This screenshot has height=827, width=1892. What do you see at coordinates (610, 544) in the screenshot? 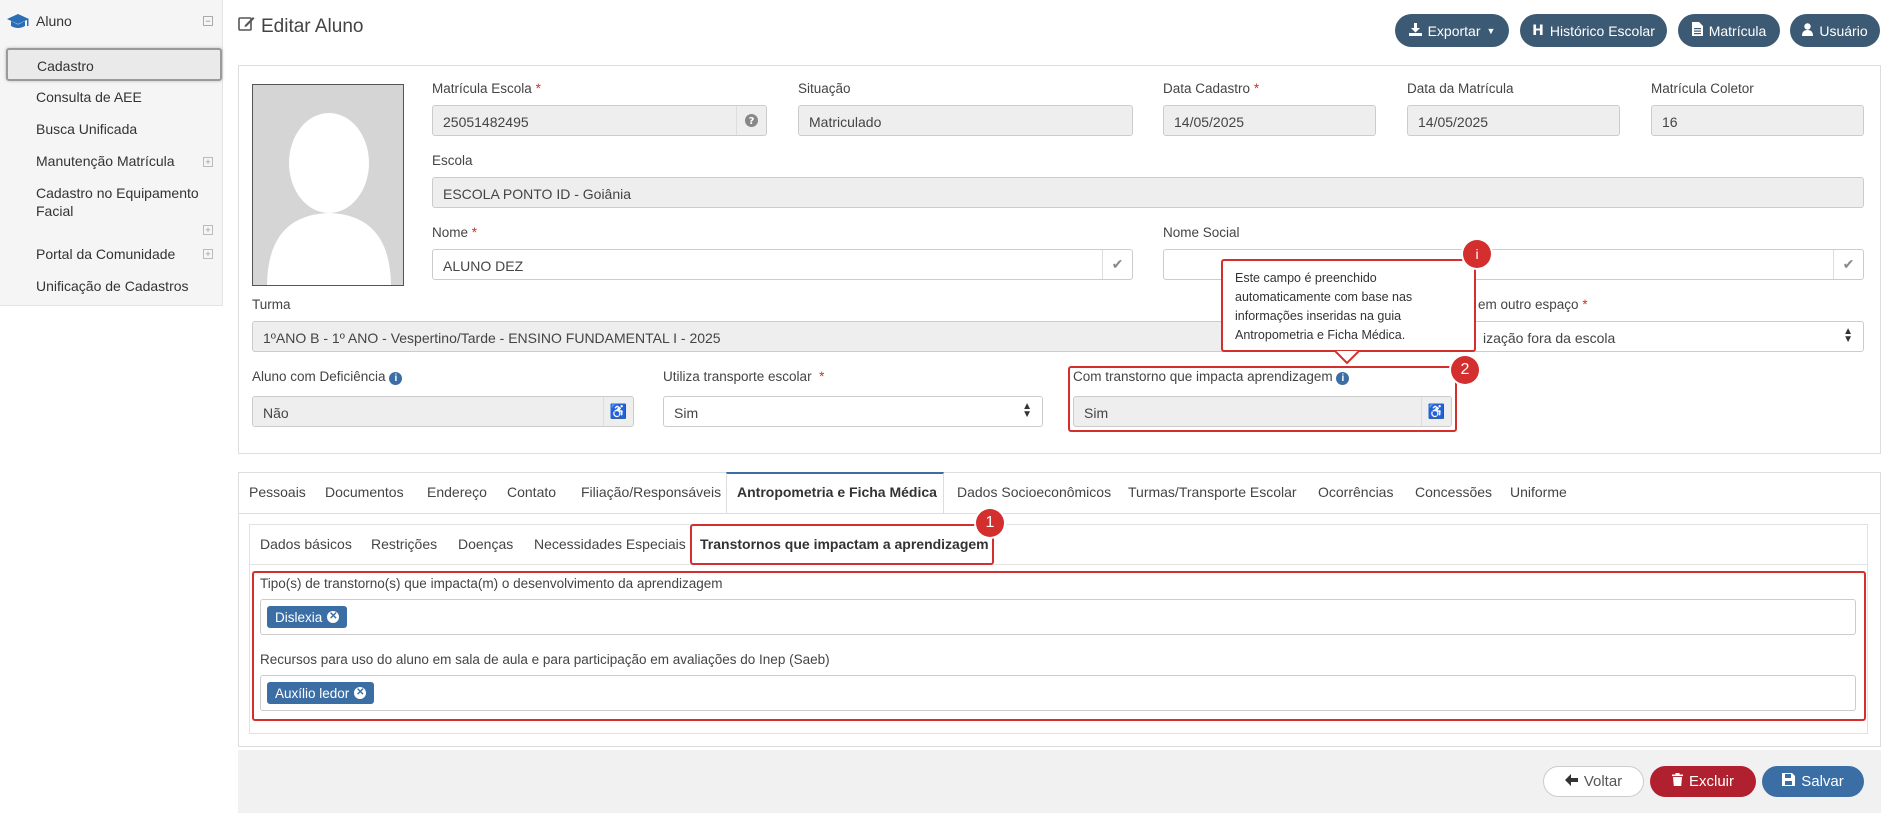
I see `subtab-necessidades-especiais: Necessidades Especiais` at bounding box center [610, 544].